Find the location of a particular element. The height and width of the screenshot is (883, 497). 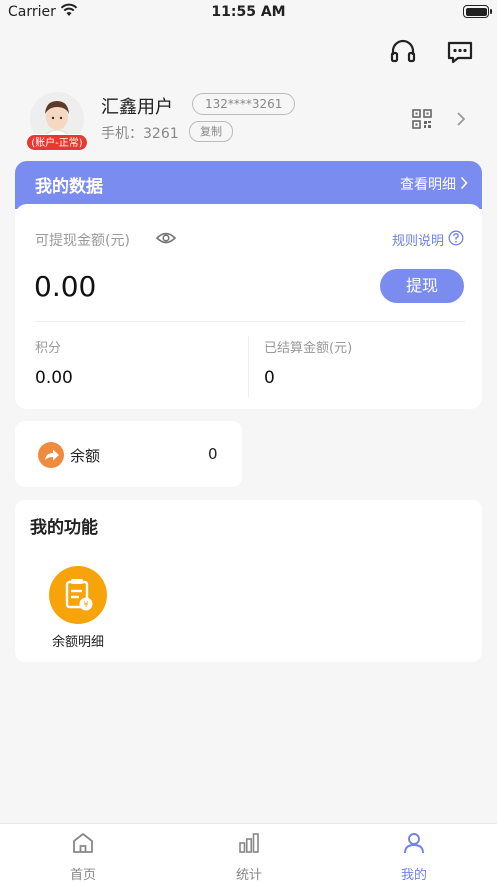

tab-mine-label: 我的 is located at coordinates (413, 875).